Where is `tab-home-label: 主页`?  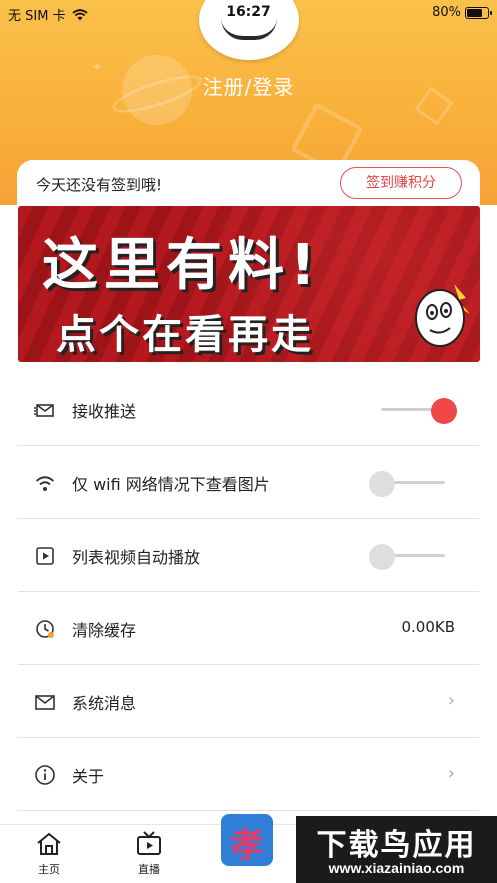 tab-home-label: 主页 is located at coordinates (49, 869).